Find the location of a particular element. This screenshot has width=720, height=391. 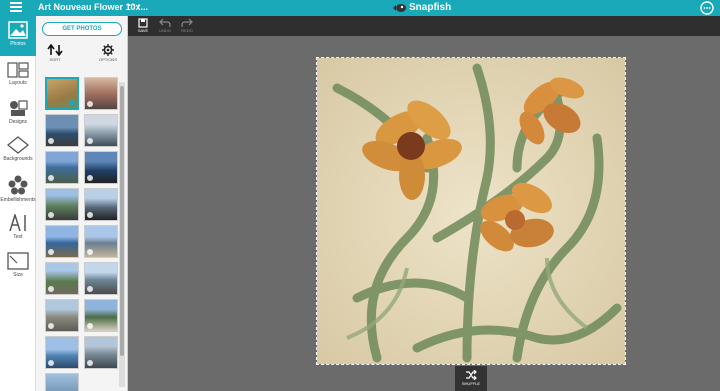

redo-icon is located at coordinates (187, 22).